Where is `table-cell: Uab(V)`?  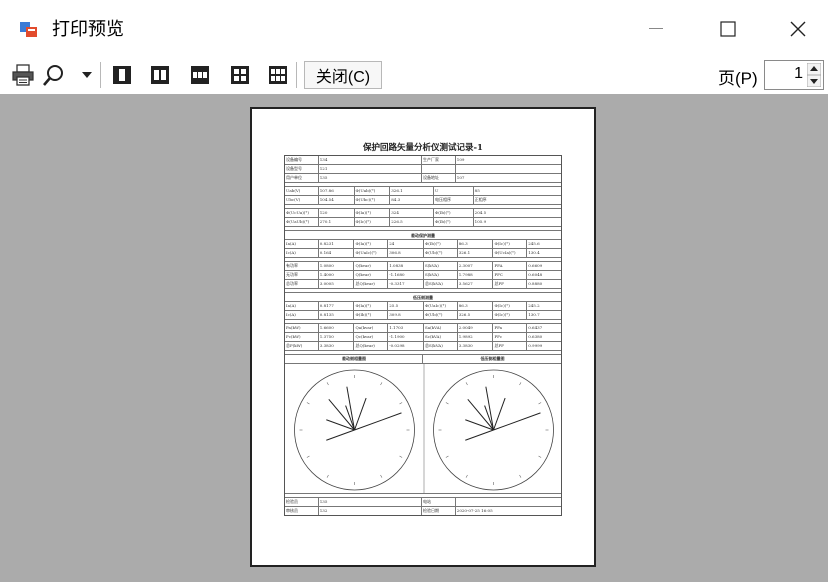
table-cell: Uab(V) is located at coordinates (302, 191).